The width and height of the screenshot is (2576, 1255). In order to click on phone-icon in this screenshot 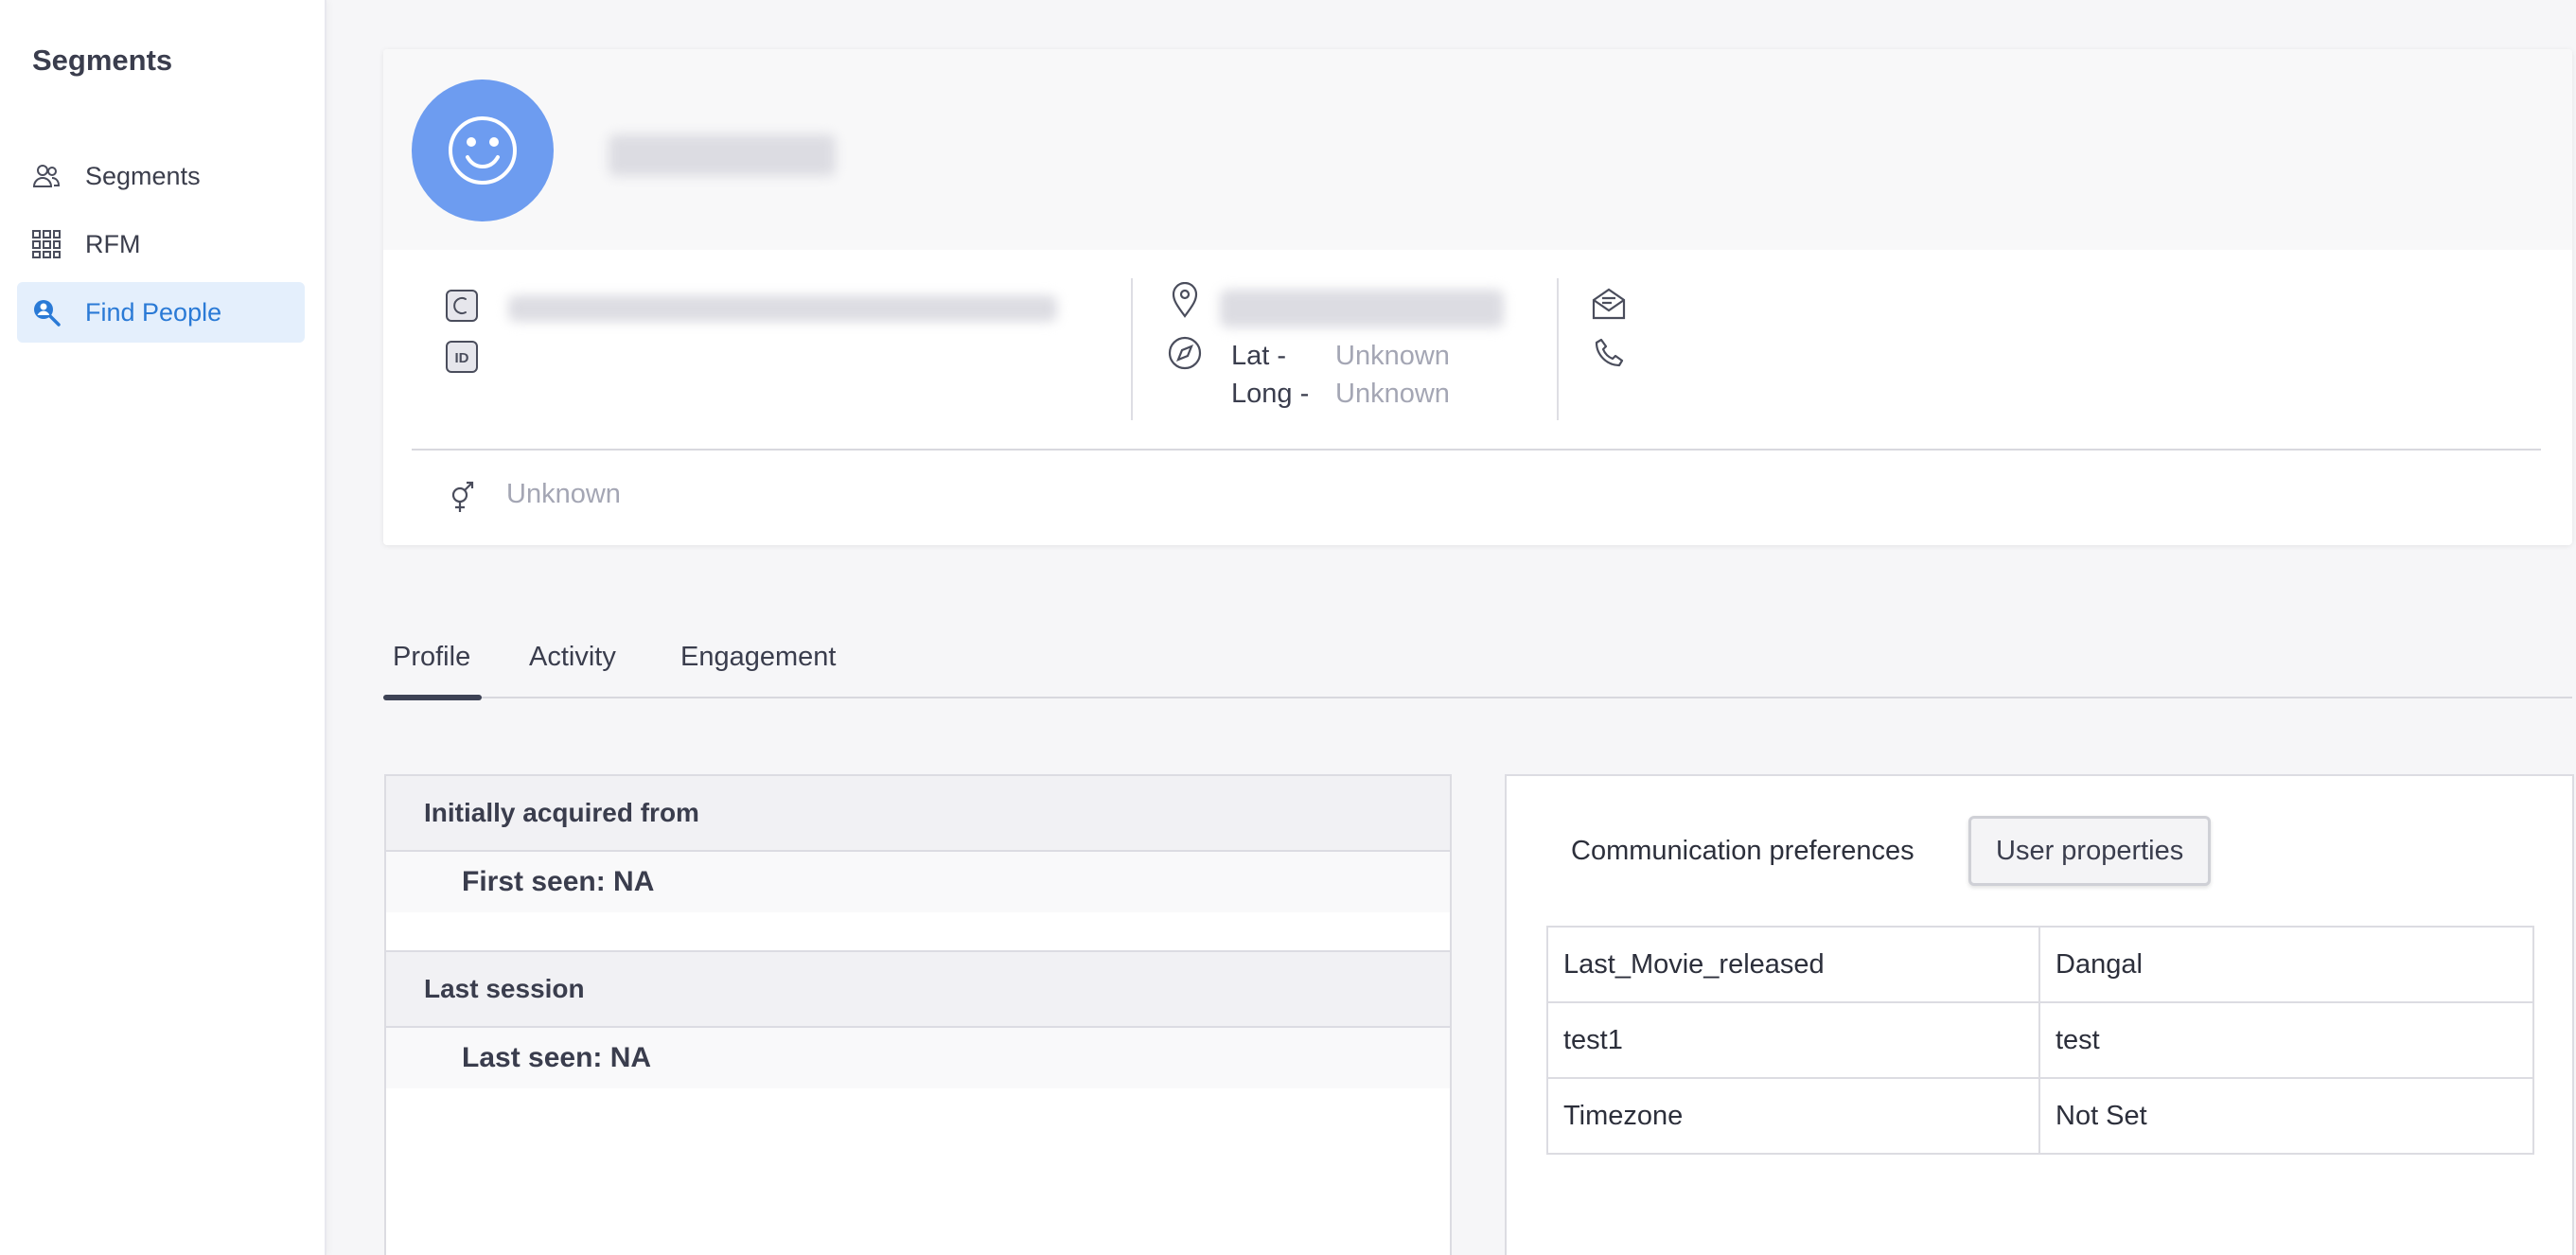, I will do `click(1609, 353)`.